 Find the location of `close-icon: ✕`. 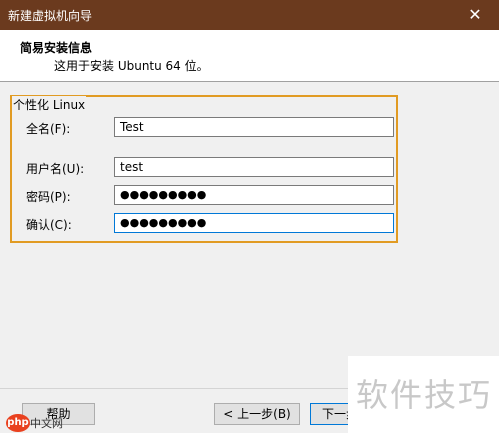

close-icon: ✕ is located at coordinates (475, 15).